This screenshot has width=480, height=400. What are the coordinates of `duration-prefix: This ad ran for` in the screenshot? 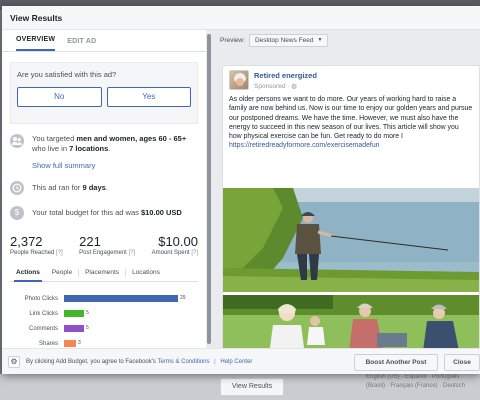 It's located at (57, 187).